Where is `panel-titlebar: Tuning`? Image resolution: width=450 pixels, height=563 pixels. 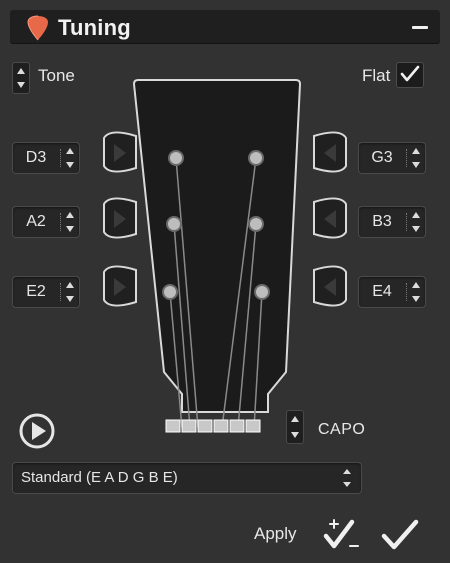 panel-titlebar: Tuning is located at coordinates (225, 27).